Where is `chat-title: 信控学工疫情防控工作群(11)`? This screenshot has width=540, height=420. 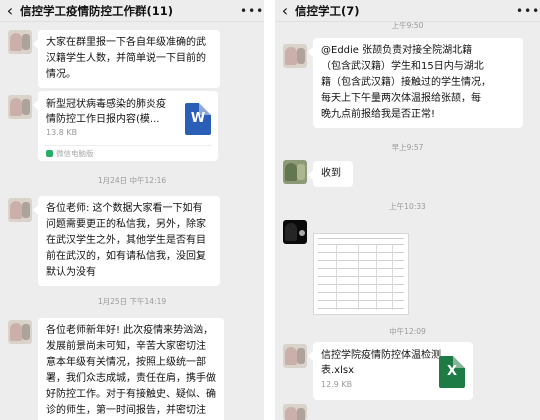 chat-title: 信控学工疫情防控工作群(11) is located at coordinates (97, 10).